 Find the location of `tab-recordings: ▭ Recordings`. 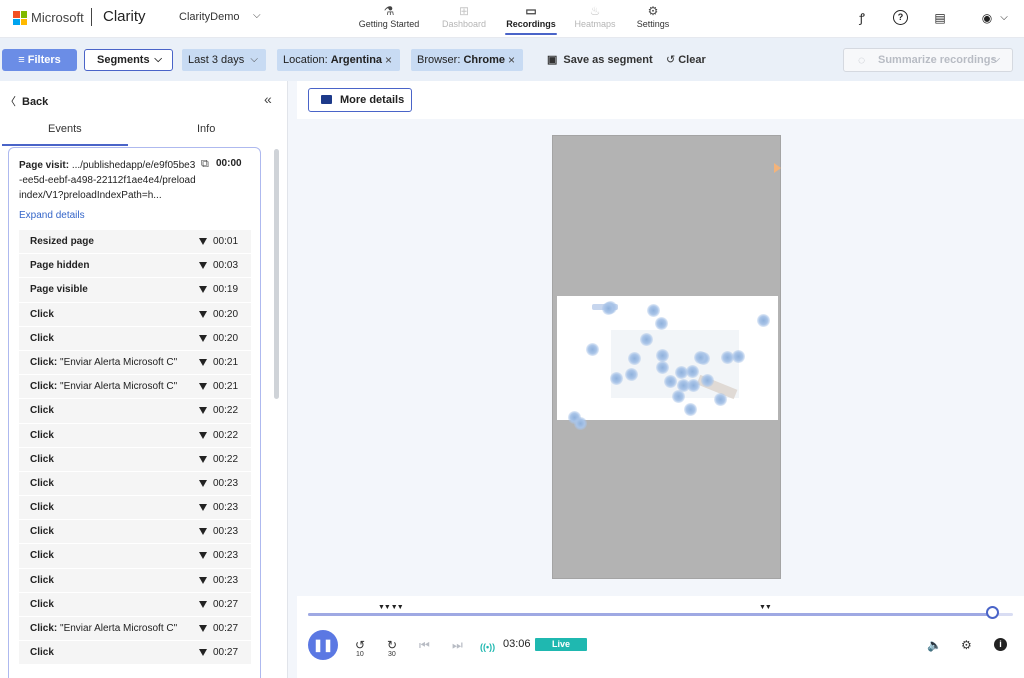

tab-recordings: ▭ Recordings is located at coordinates (531, 19).